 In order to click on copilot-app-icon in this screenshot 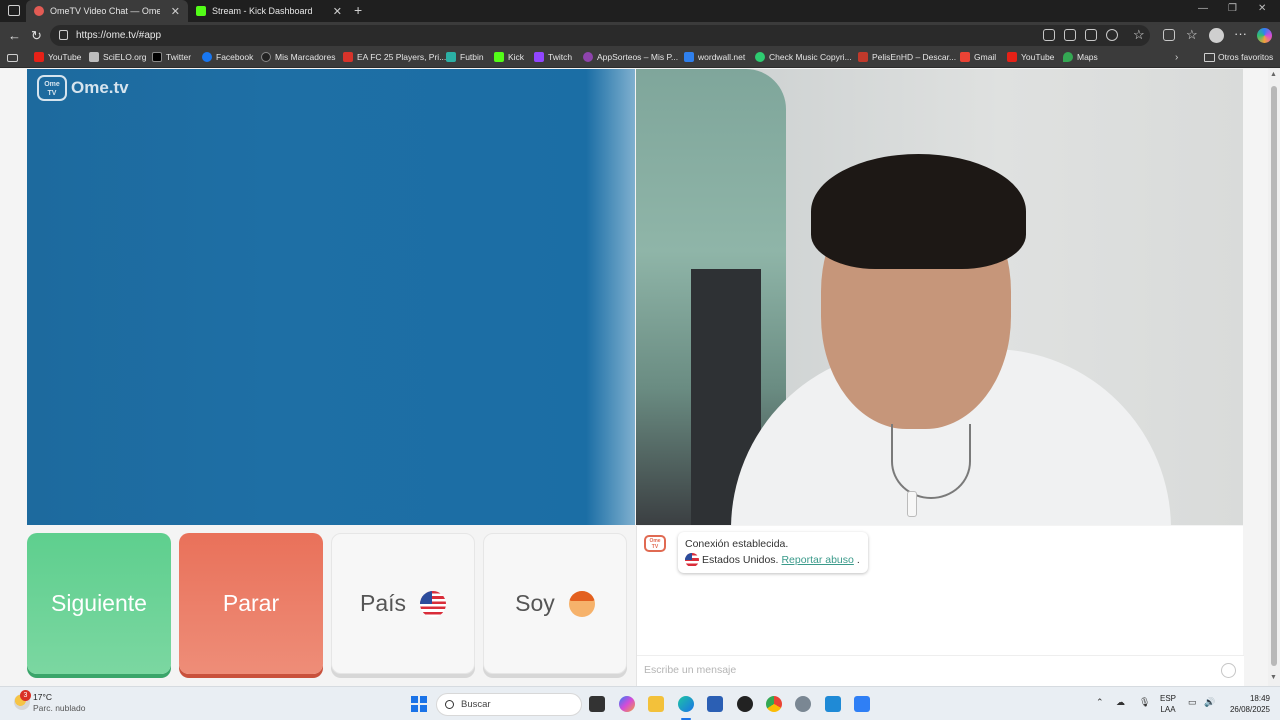, I will do `click(627, 704)`.